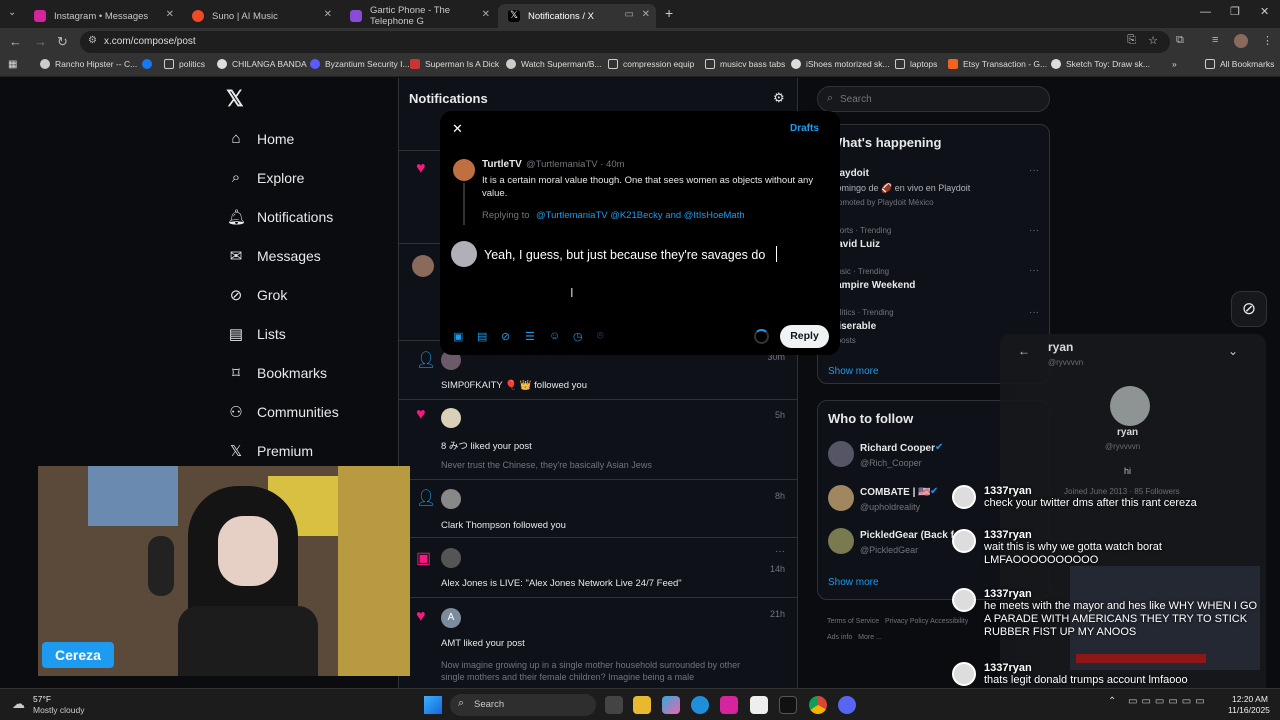 The height and width of the screenshot is (720, 1280). What do you see at coordinates (15, 41) in the screenshot?
I see `back-button: ←` at bounding box center [15, 41].